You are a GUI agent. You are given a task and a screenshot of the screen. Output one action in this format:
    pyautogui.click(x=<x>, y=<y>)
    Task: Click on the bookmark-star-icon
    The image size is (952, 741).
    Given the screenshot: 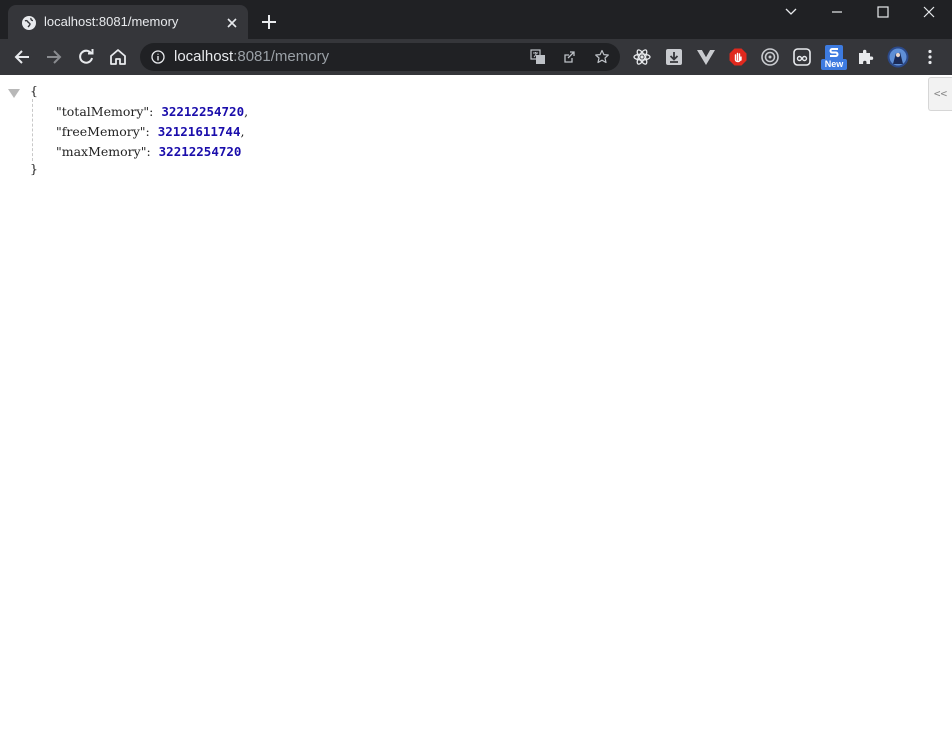 What is the action you would take?
    pyautogui.click(x=602, y=57)
    